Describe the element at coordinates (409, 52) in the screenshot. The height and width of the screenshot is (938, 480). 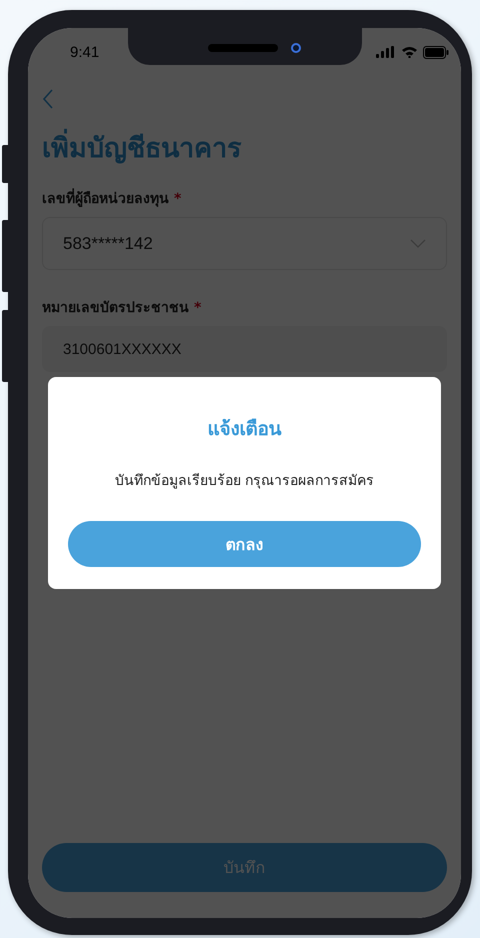
I see `wifi-icon` at that location.